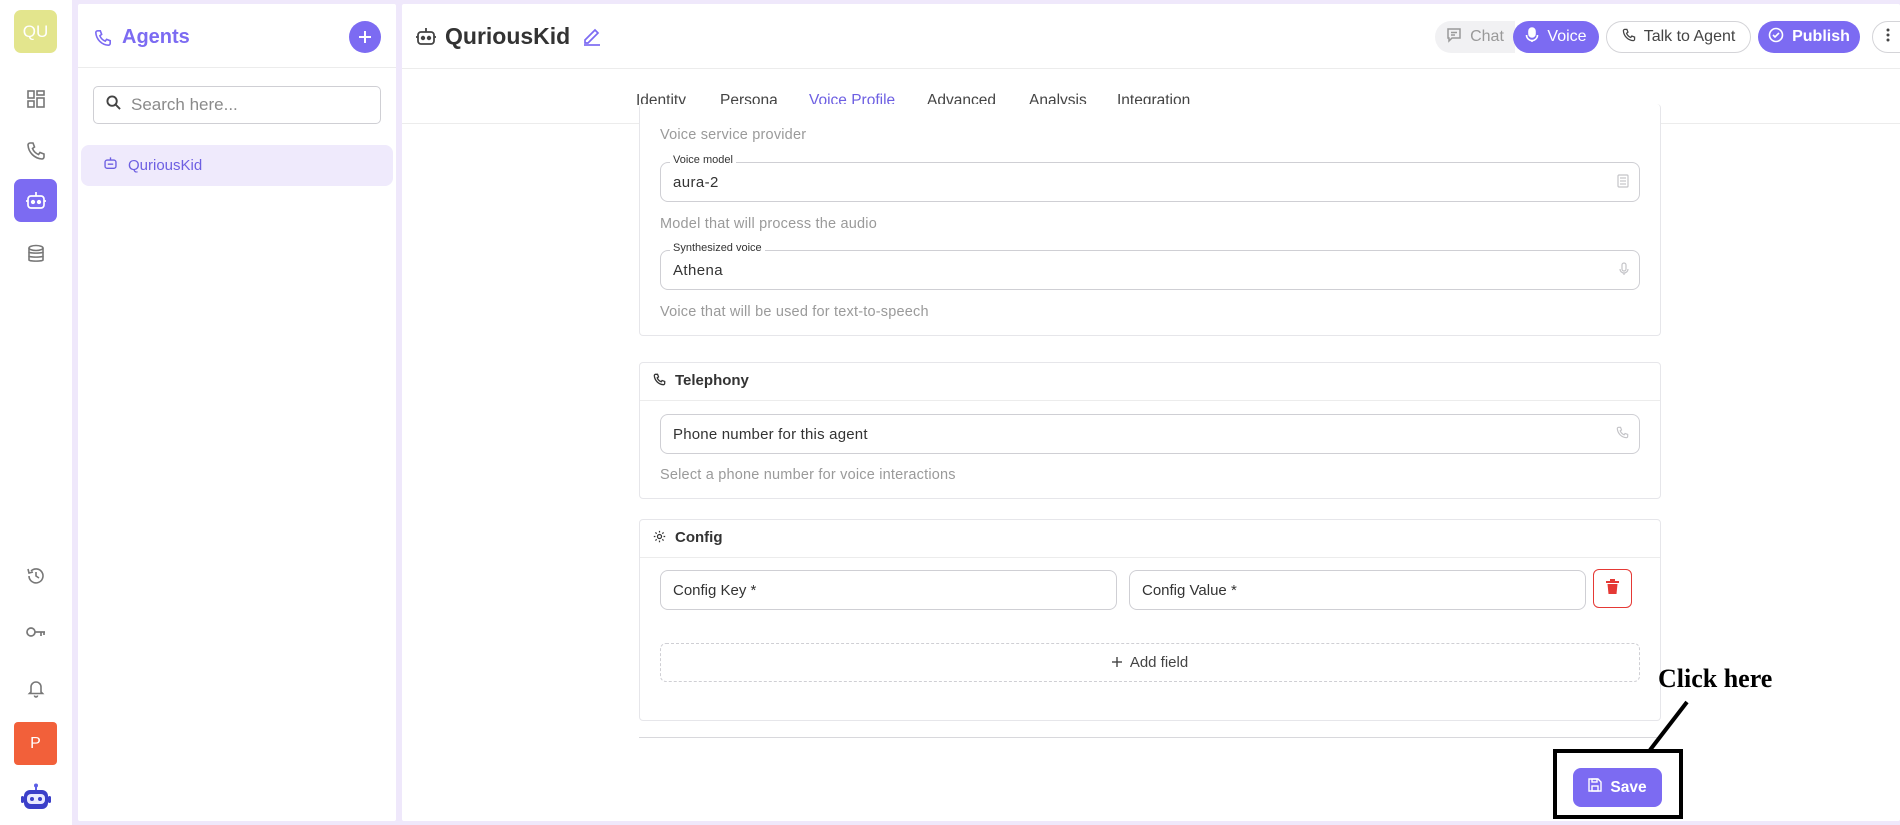 Image resolution: width=1900 pixels, height=825 pixels. I want to click on chat-button-label: Chat, so click(1487, 36).